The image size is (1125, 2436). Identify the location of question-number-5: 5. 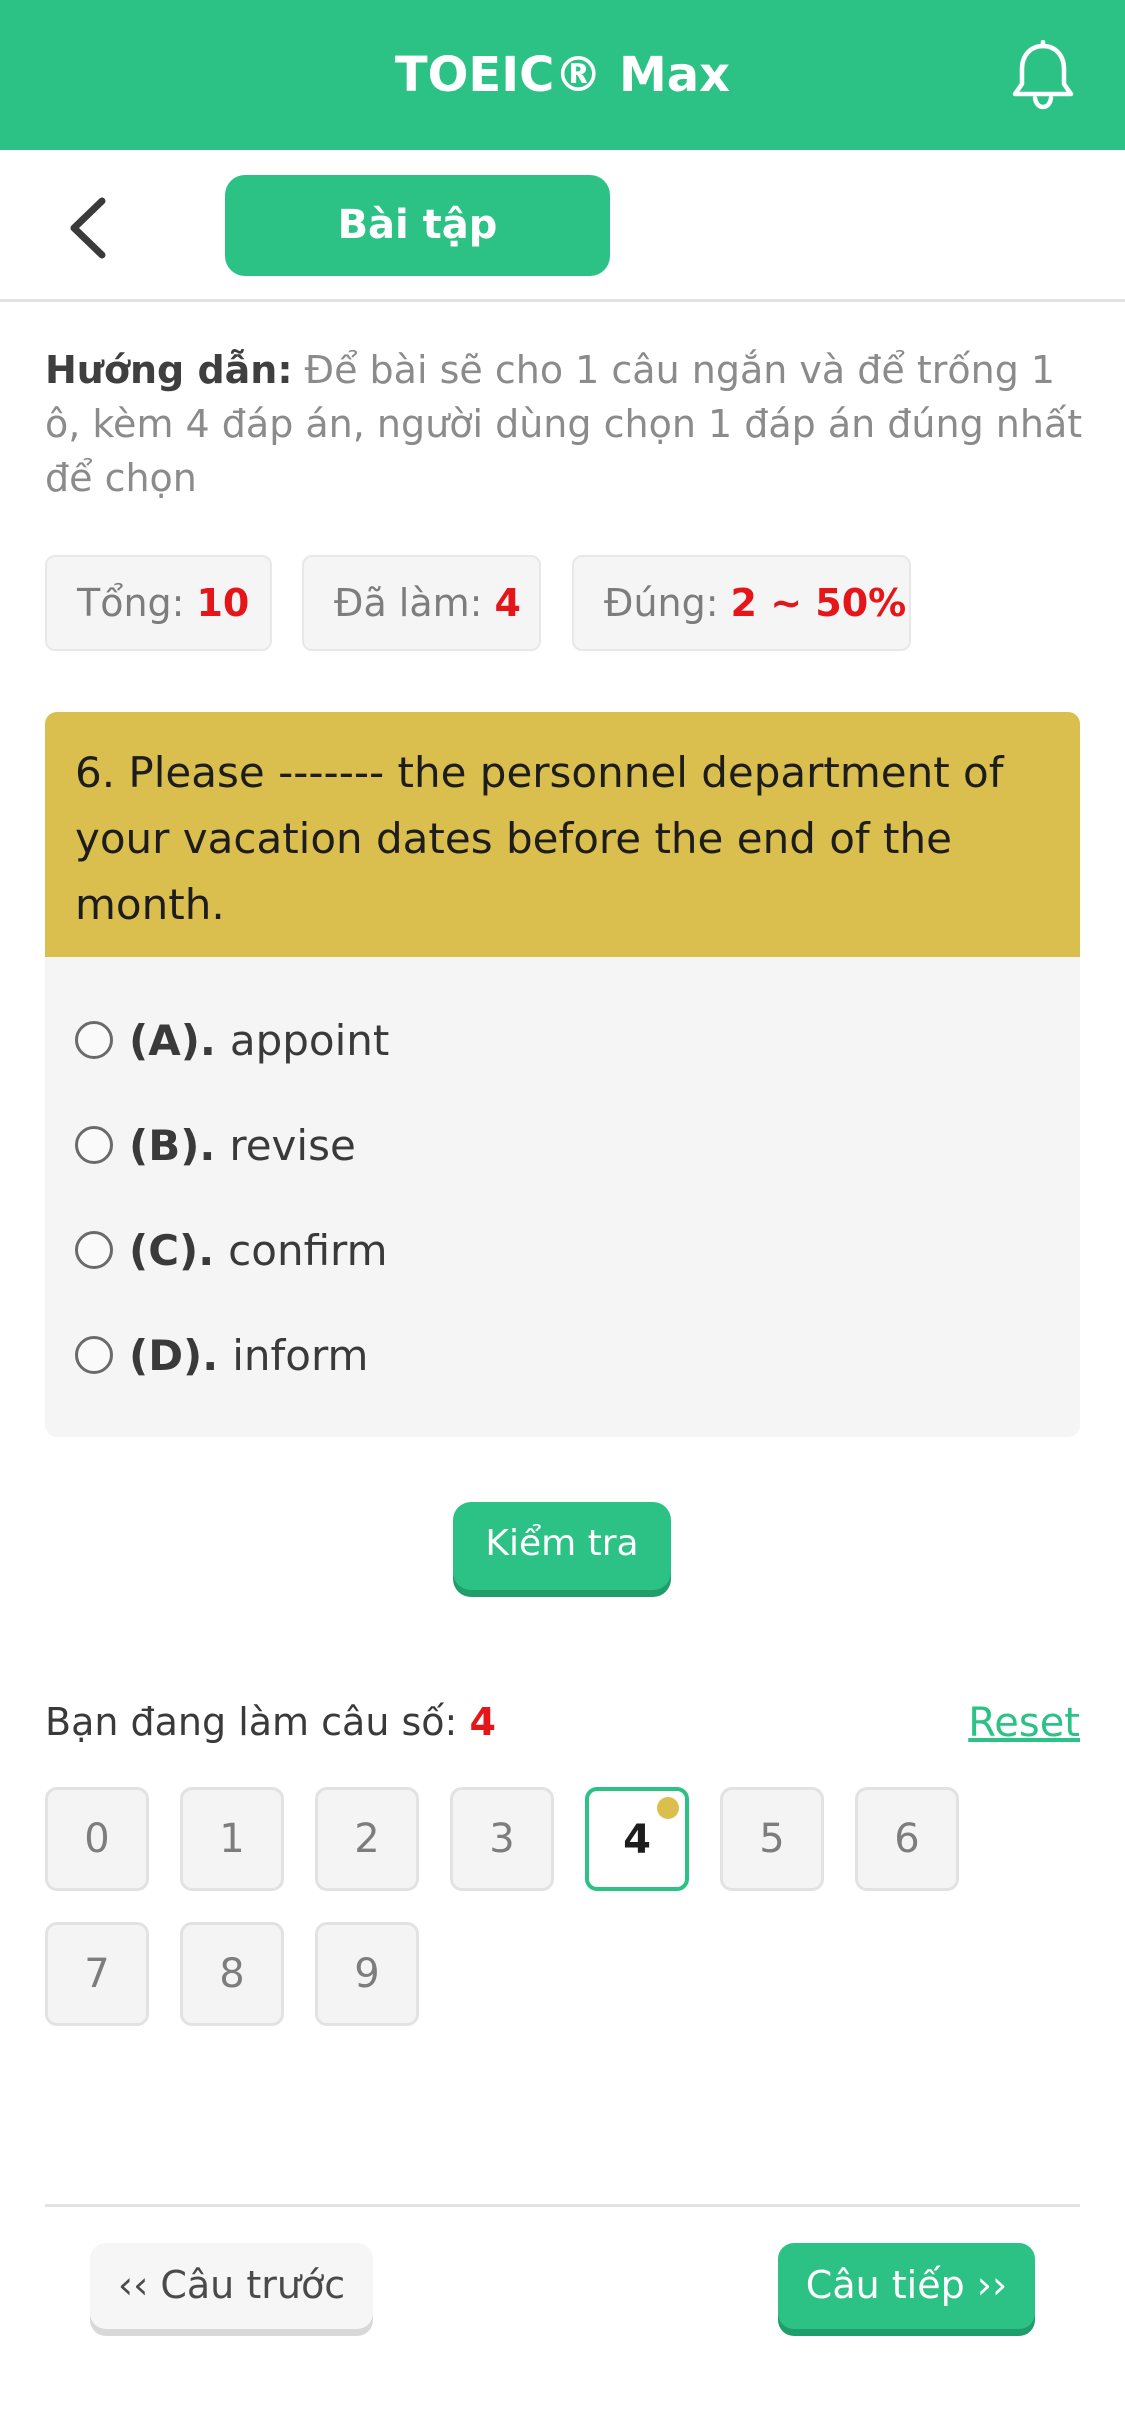
(772, 1839).